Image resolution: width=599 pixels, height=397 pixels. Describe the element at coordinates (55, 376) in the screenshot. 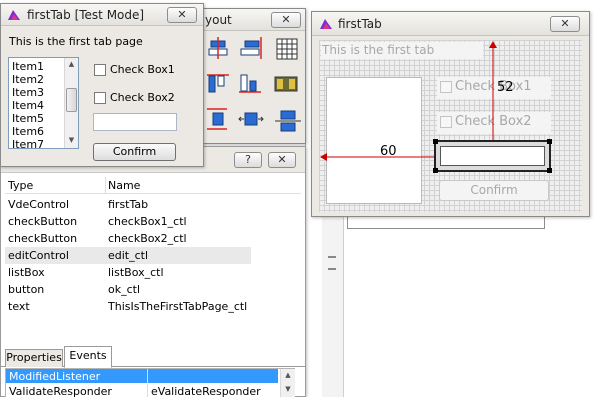

I see `event-name: ModifiedListener` at that location.